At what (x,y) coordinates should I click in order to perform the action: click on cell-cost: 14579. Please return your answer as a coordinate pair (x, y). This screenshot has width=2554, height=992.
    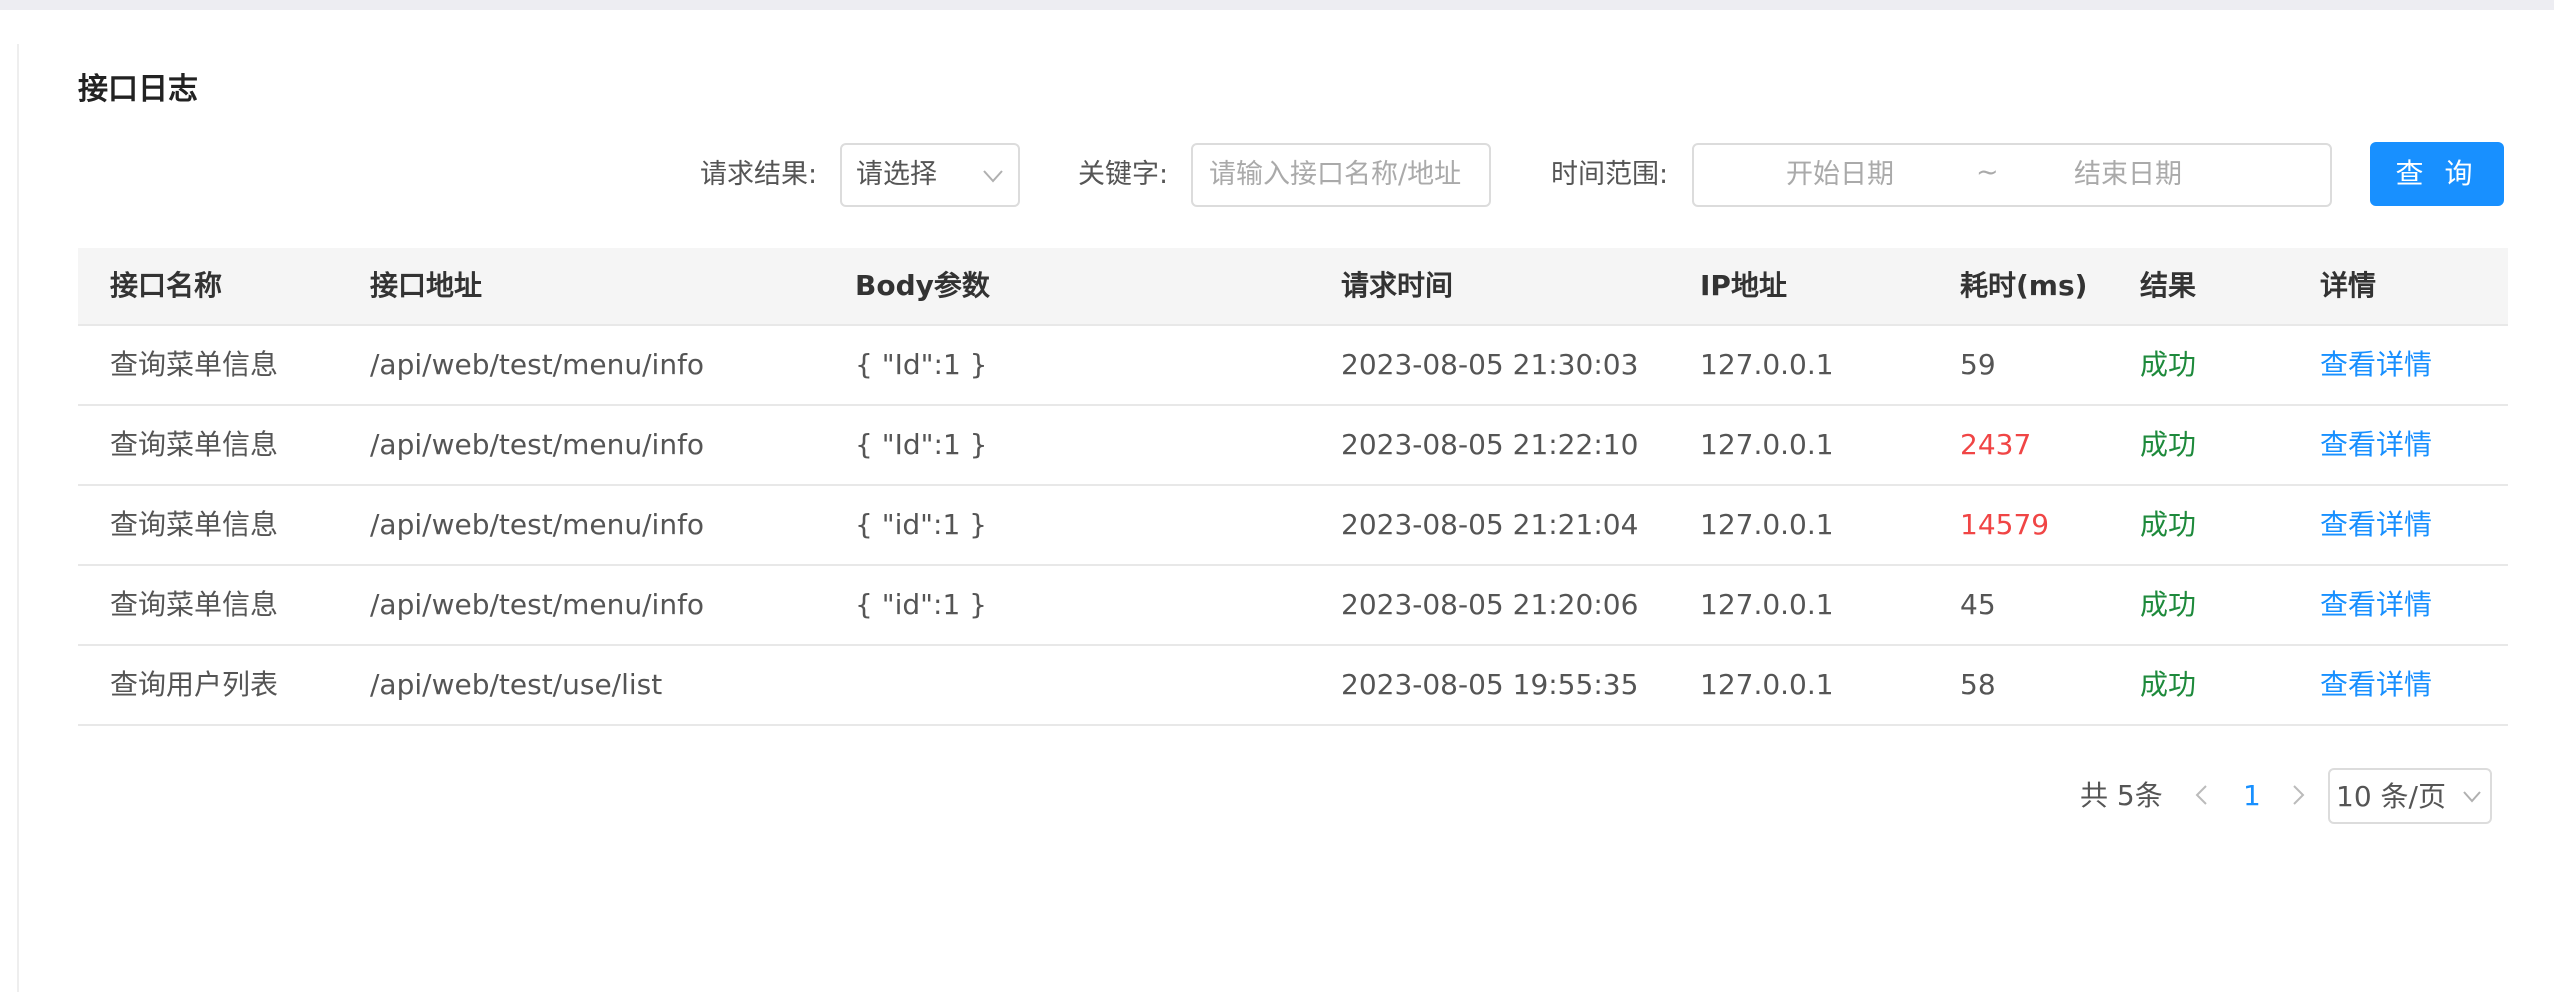
    Looking at the image, I should click on (2005, 524).